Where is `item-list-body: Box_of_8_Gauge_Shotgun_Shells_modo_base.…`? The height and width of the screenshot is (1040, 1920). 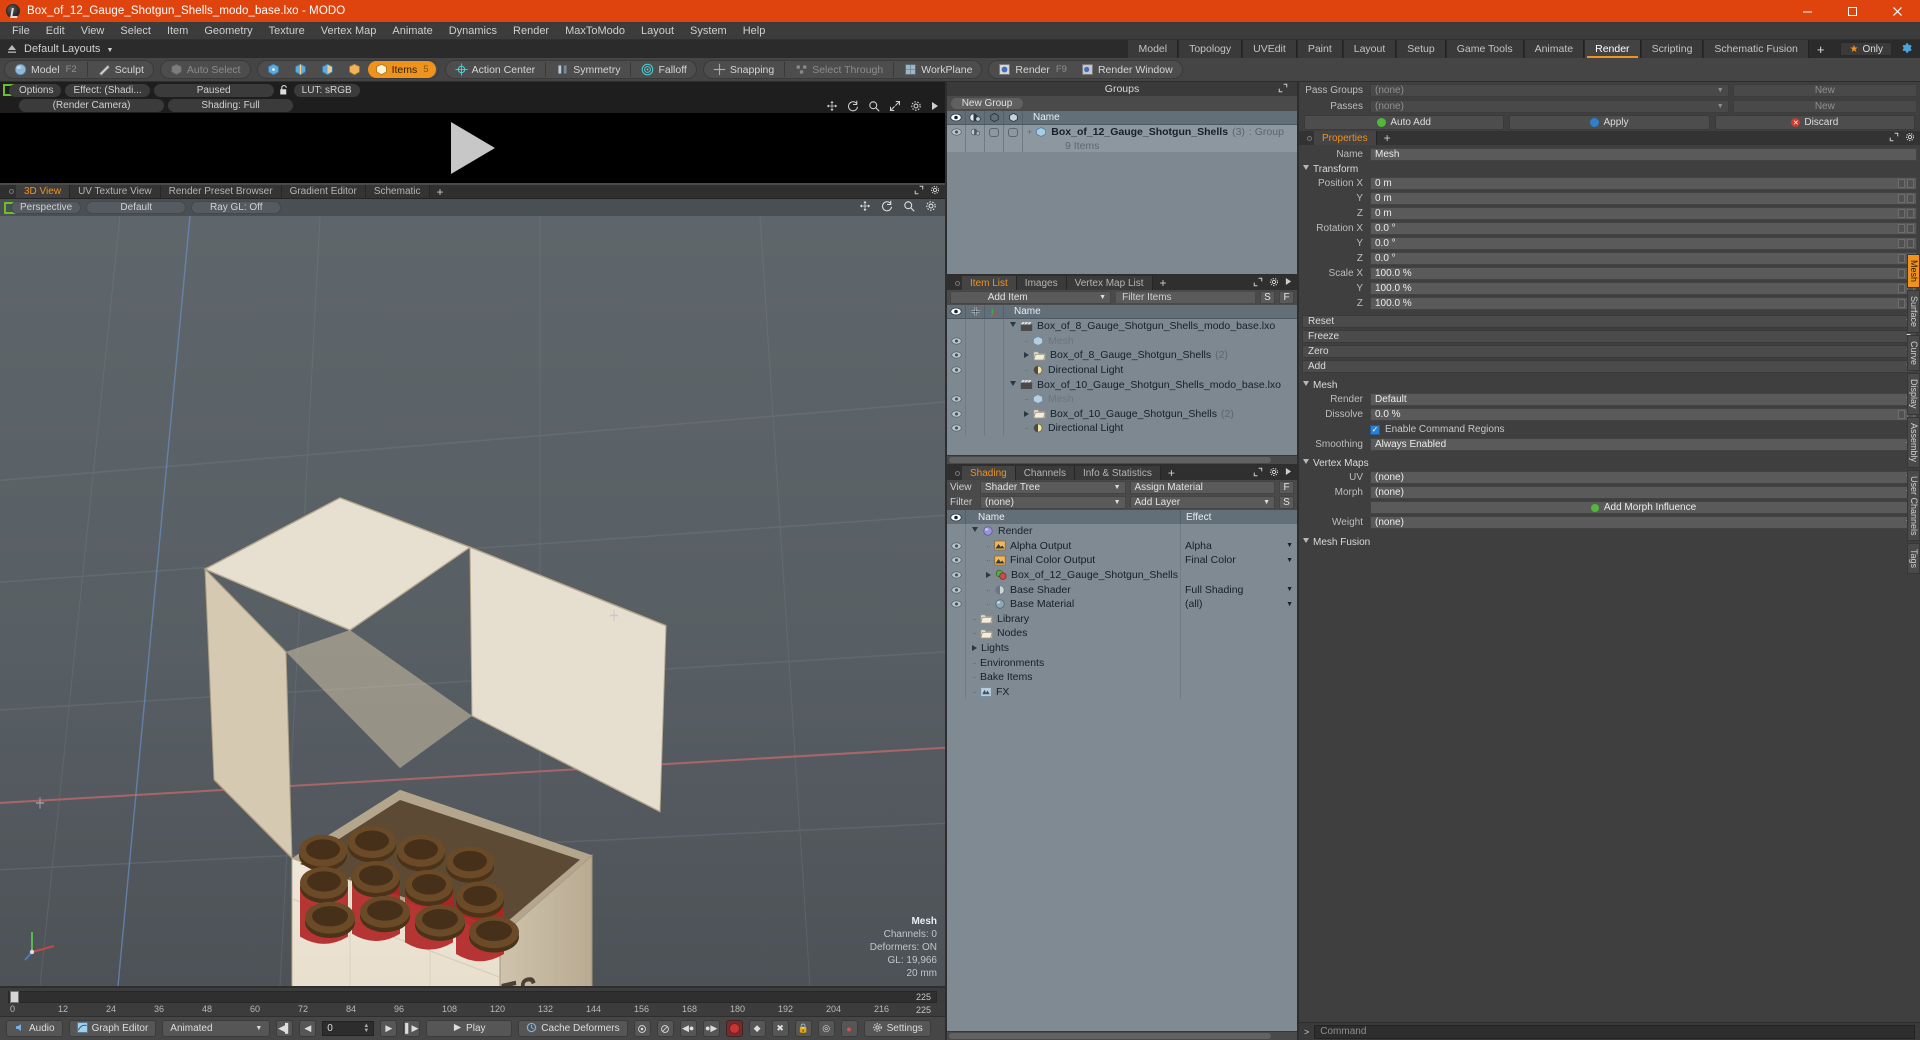 item-list-body: Box_of_8_Gauge_Shotgun_Shells_modo_base.… is located at coordinates (1122, 387).